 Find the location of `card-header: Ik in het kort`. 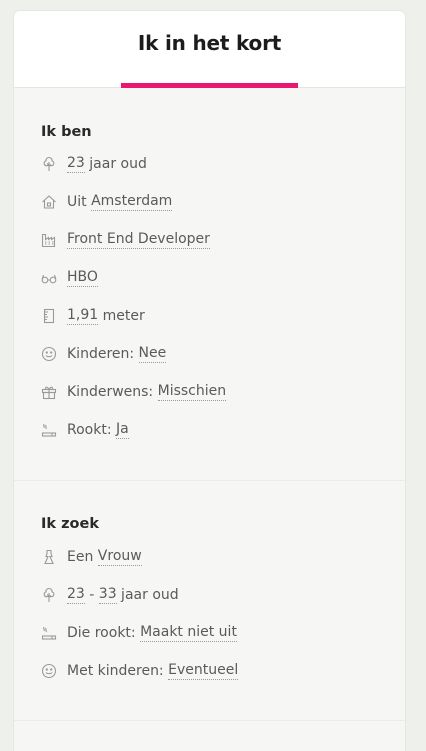

card-header: Ik in het kort is located at coordinates (209, 49).